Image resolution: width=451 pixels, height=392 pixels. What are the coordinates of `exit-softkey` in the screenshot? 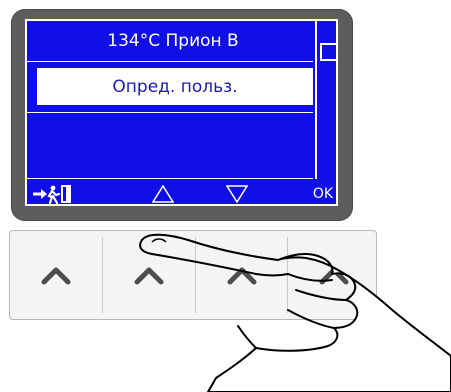 It's located at (55, 193).